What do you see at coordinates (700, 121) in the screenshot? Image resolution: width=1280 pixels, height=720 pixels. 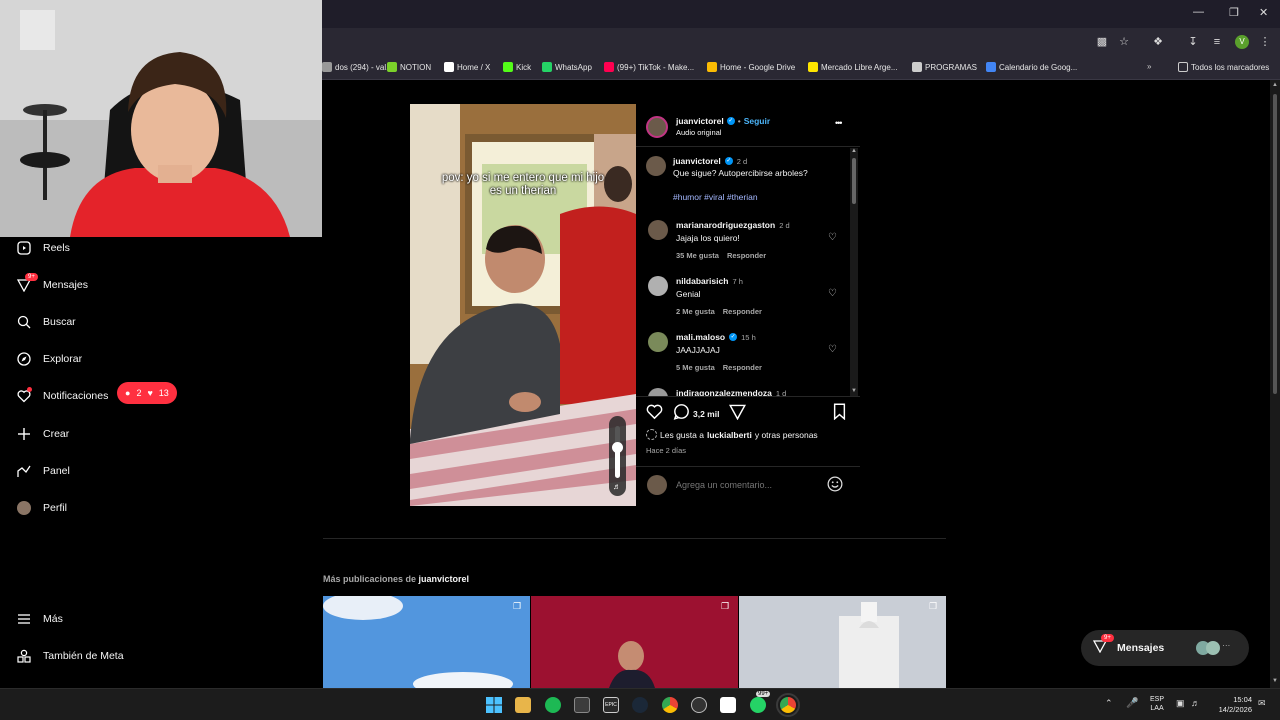 I see `author-username: juanvictorel` at bounding box center [700, 121].